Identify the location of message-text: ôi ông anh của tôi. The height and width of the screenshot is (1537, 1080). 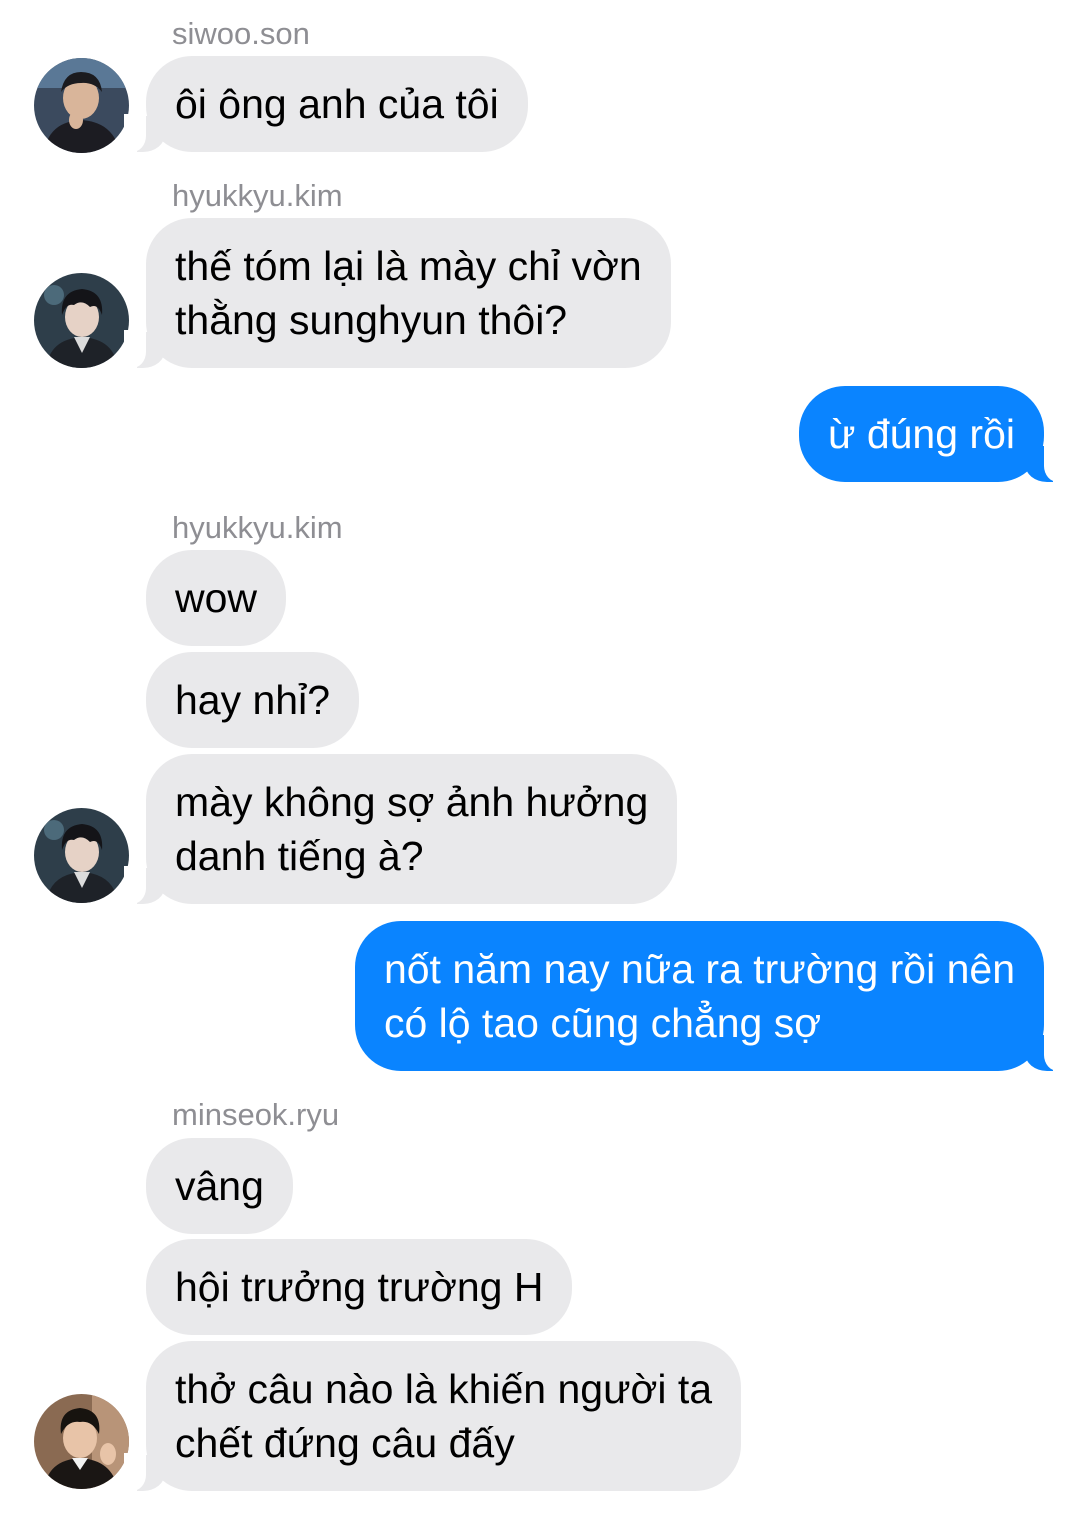
(337, 104).